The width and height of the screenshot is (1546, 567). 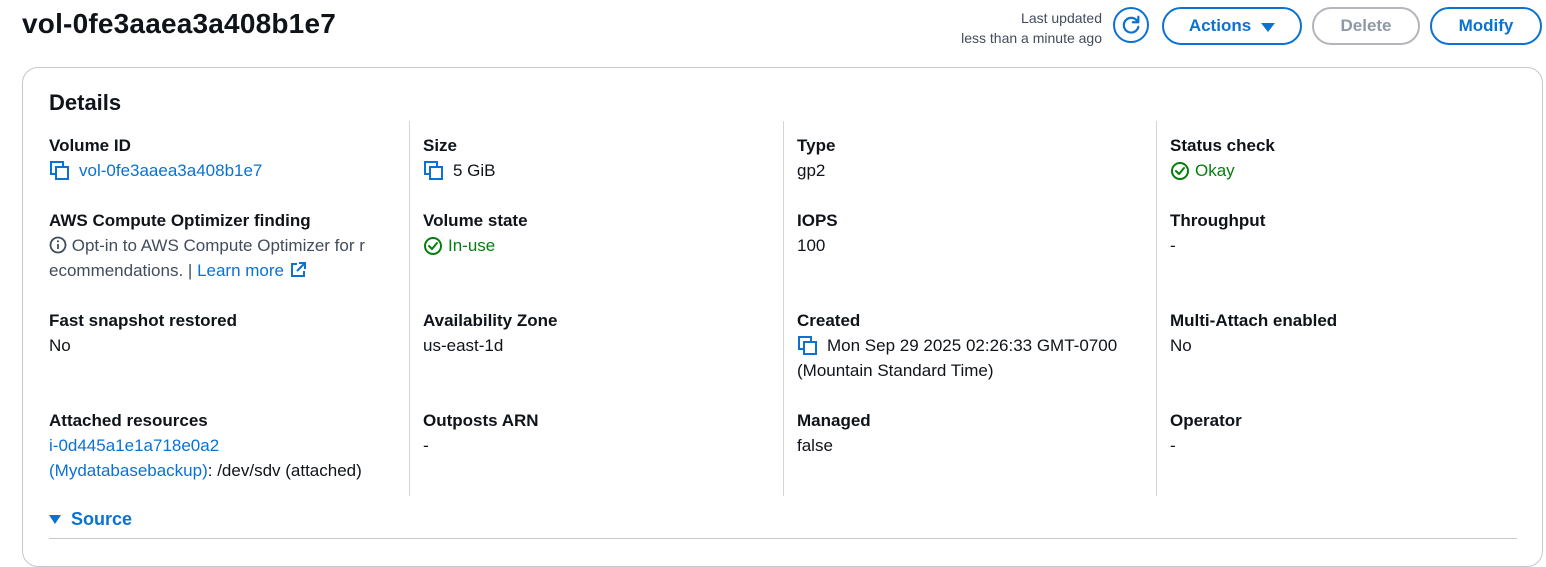 I want to click on created-value-line1: Mon Sep 29 2025 02:26:33 GMT-0700, so click(x=972, y=345).